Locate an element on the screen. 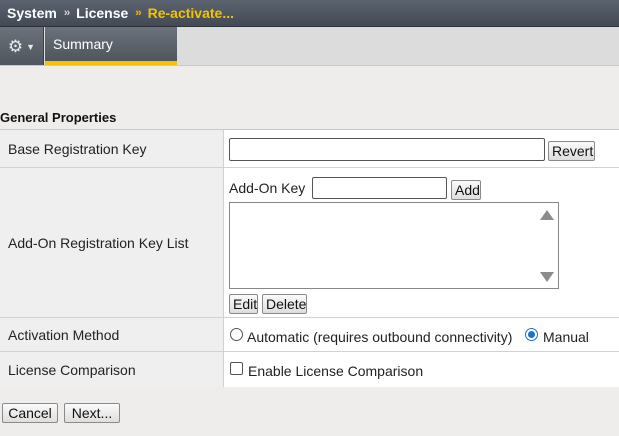 The height and width of the screenshot is (436, 619). chevron-down-icon: ▼ is located at coordinates (31, 47).